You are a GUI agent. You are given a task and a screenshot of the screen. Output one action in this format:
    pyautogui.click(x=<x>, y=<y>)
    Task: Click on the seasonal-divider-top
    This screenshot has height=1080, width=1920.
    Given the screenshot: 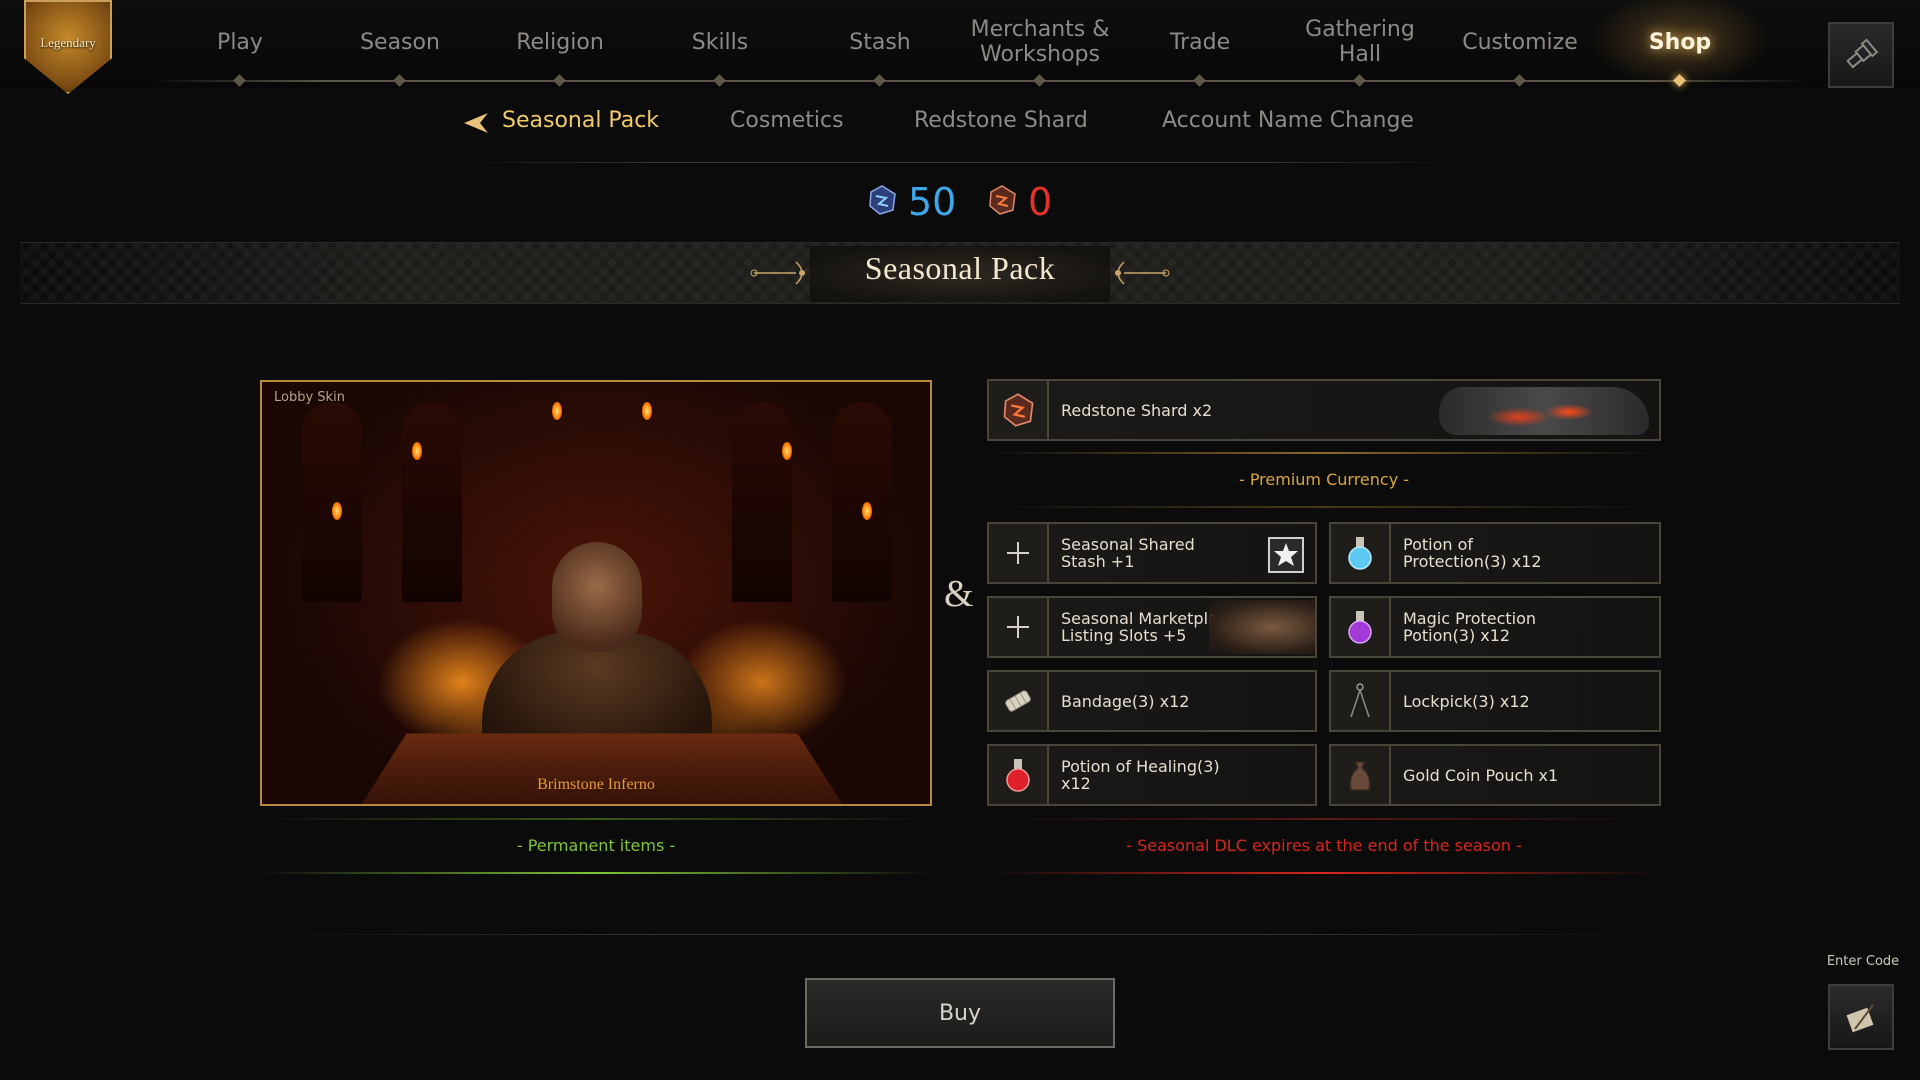 What is the action you would take?
    pyautogui.click(x=1324, y=819)
    